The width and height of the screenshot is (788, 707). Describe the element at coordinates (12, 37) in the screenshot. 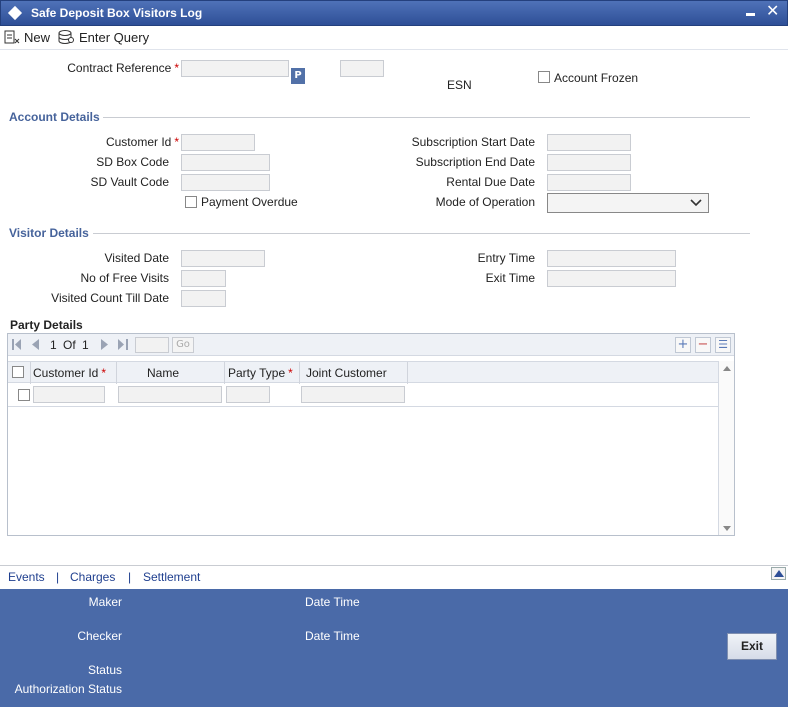

I see `new-document-icon` at that location.